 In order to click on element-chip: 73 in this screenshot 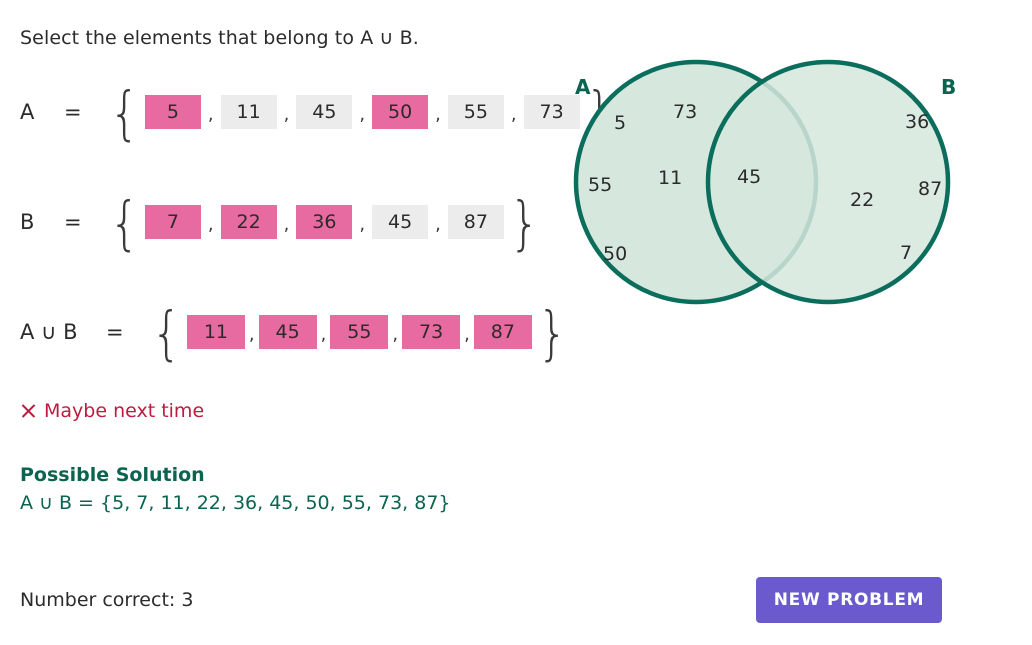, I will do `click(431, 332)`.